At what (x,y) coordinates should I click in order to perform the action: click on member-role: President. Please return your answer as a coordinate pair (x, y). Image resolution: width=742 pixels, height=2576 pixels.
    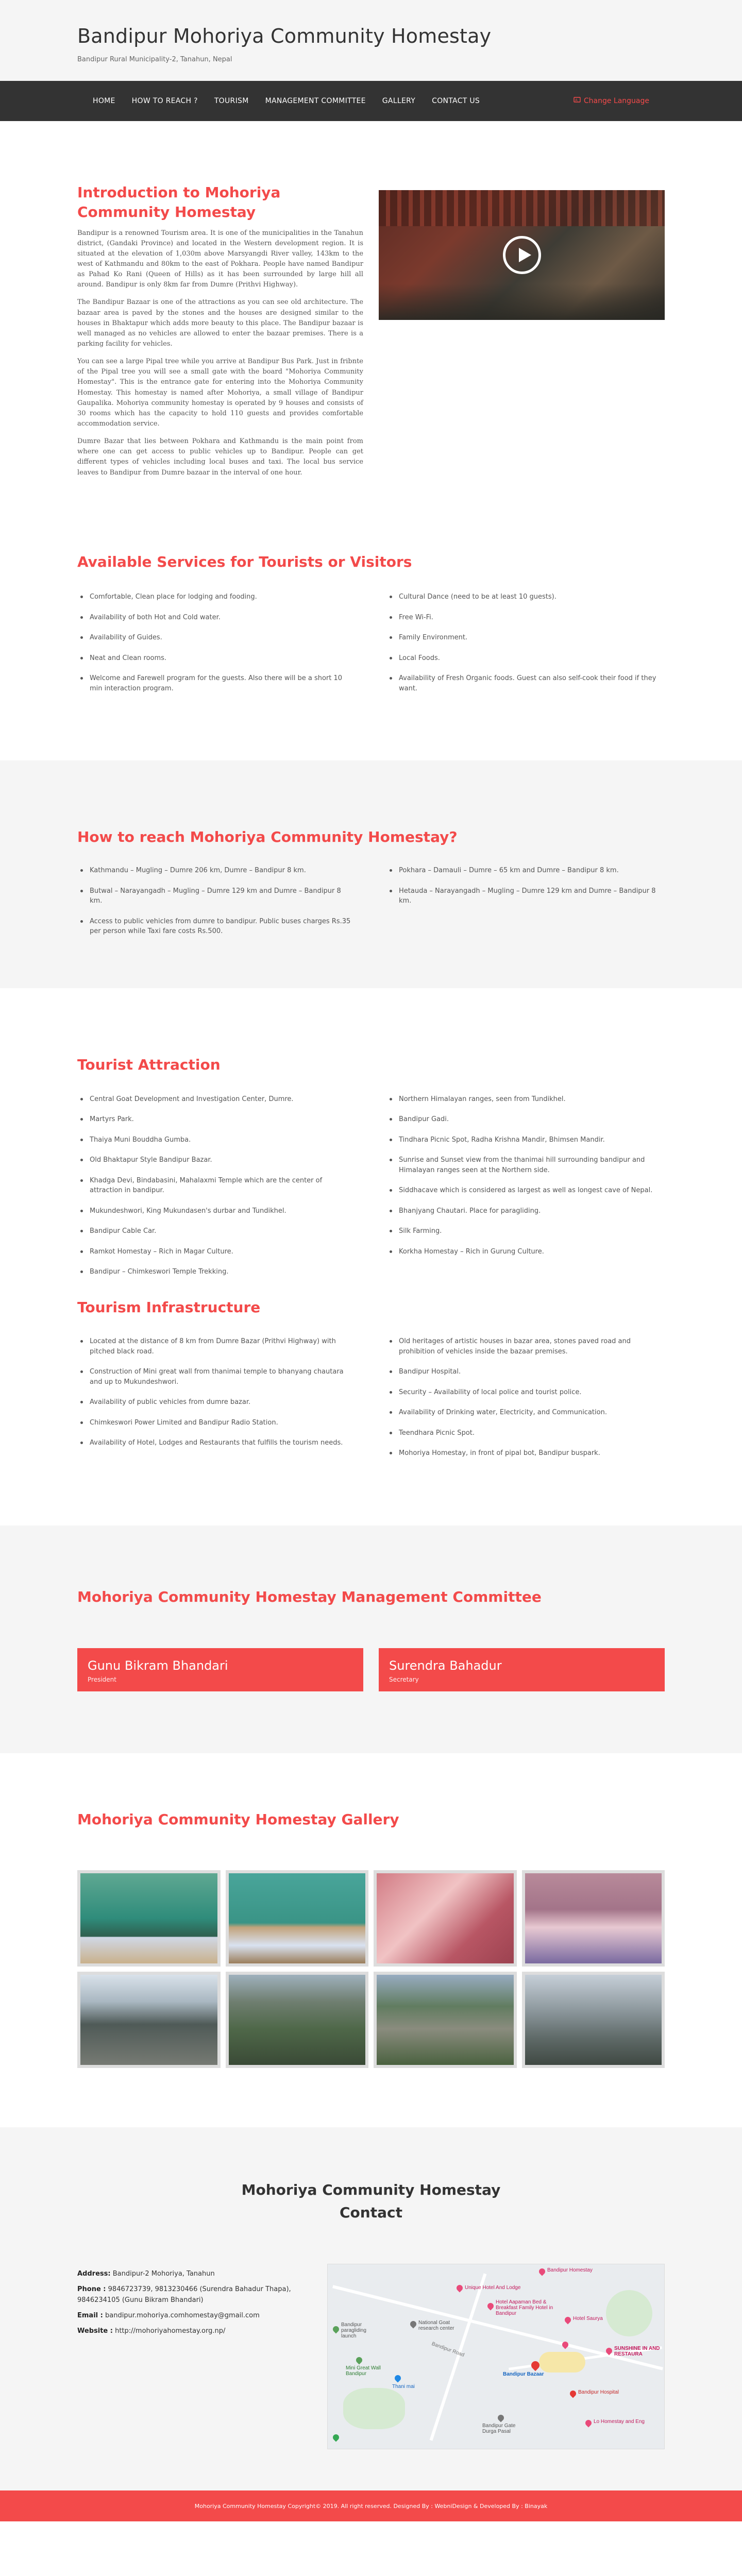
    Looking at the image, I should click on (102, 1679).